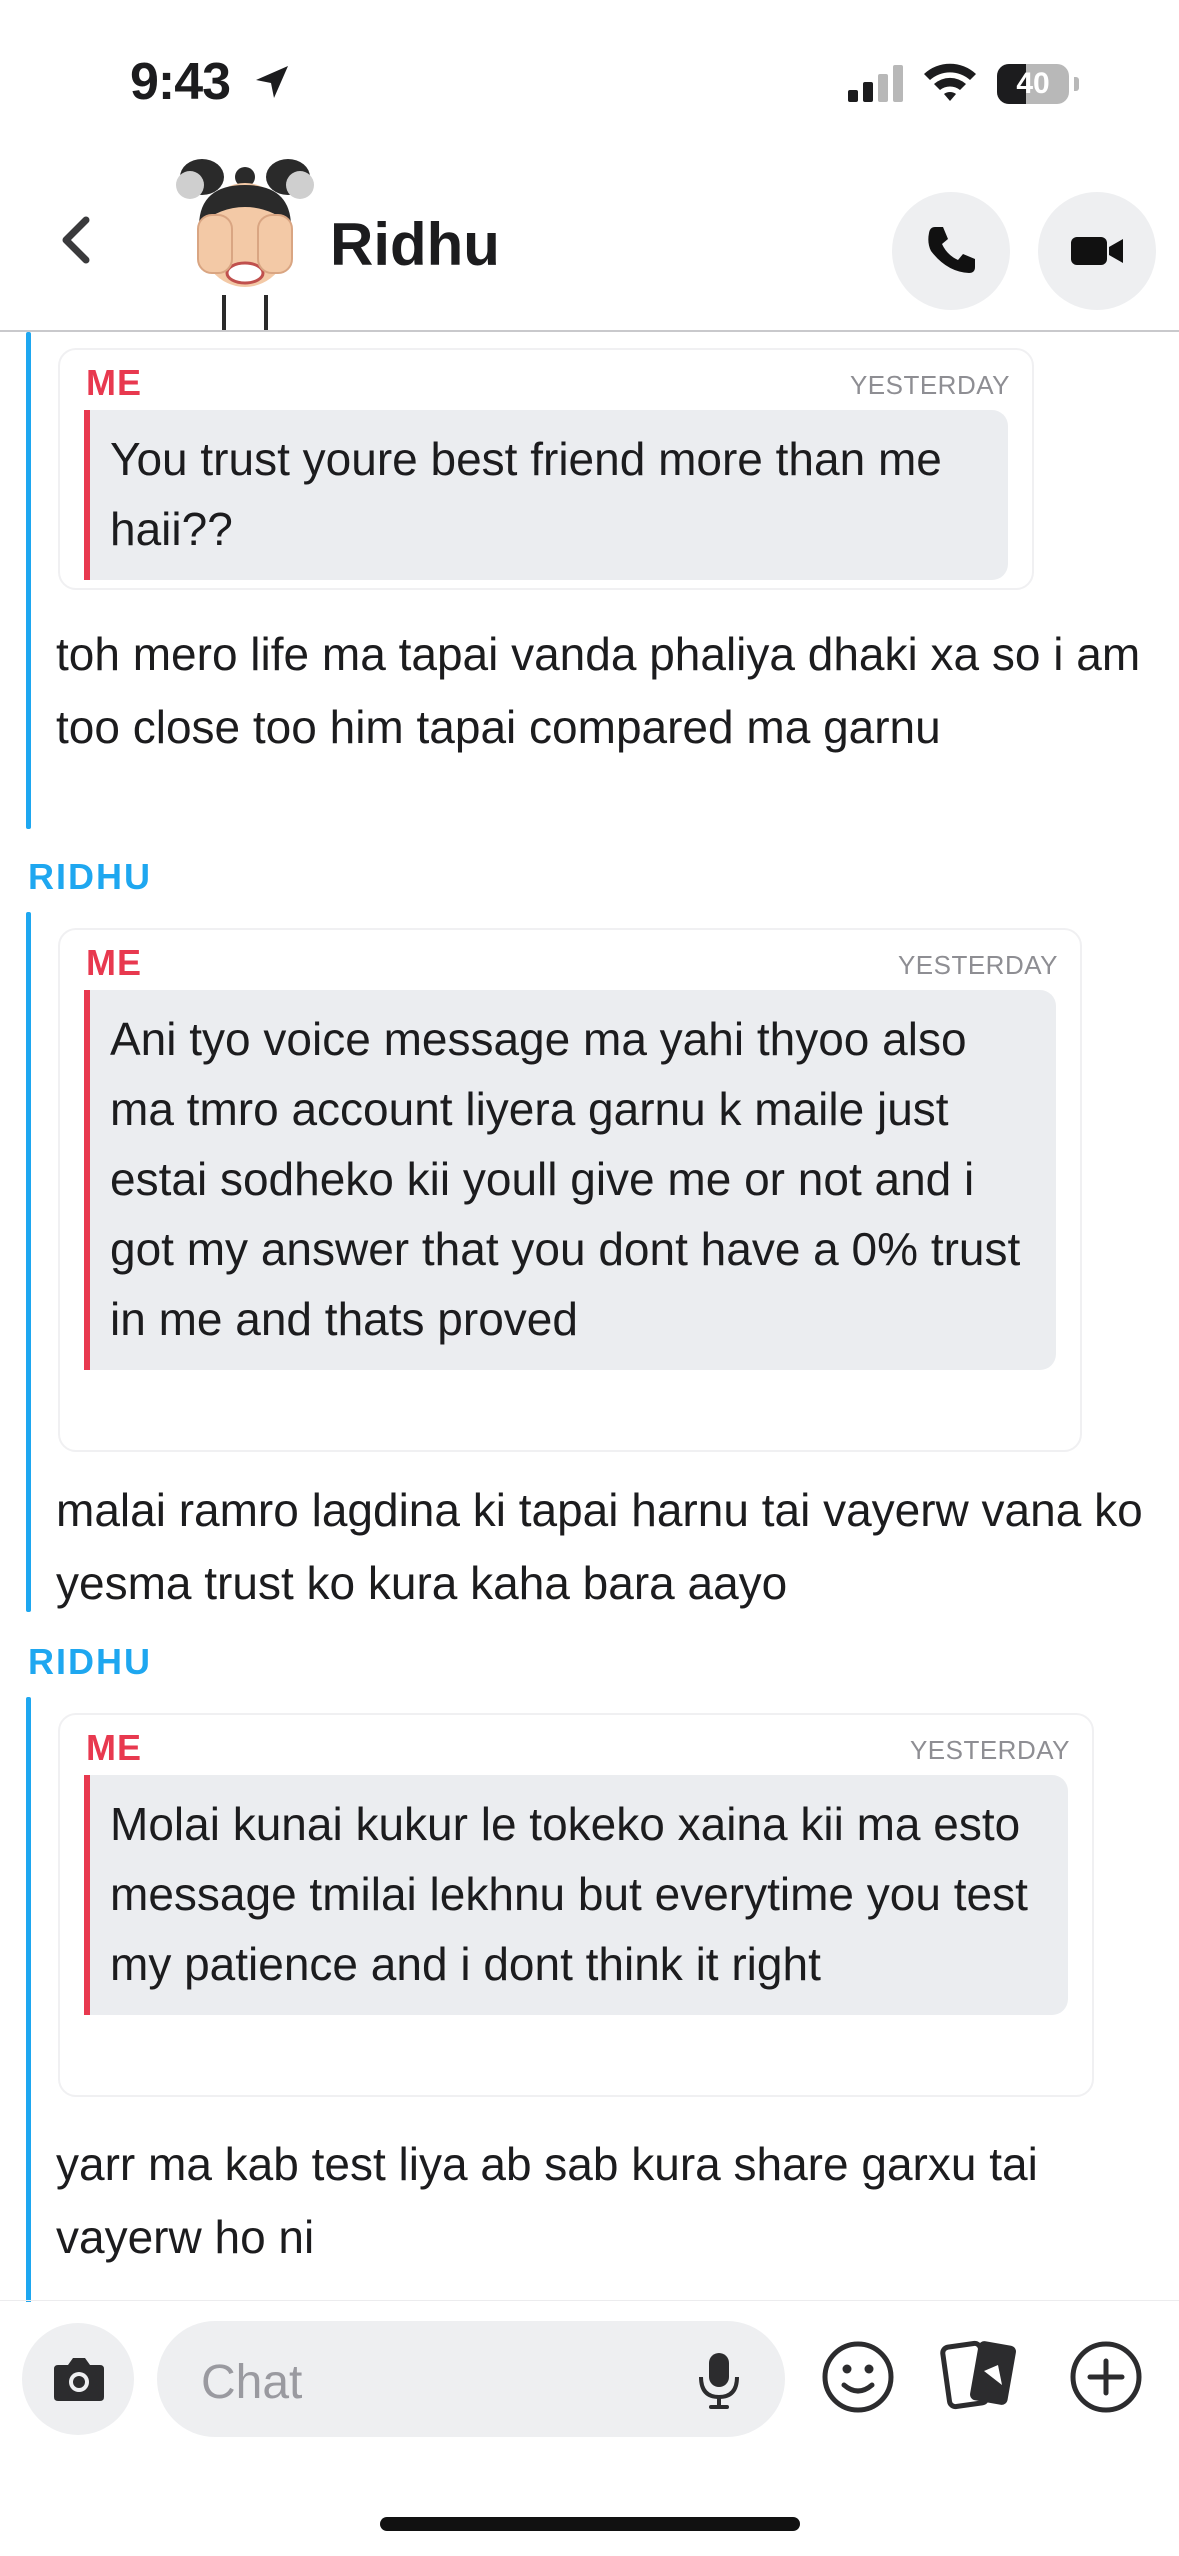 The image size is (1179, 2556). What do you see at coordinates (272, 82) in the screenshot?
I see `location-arrow-icon` at bounding box center [272, 82].